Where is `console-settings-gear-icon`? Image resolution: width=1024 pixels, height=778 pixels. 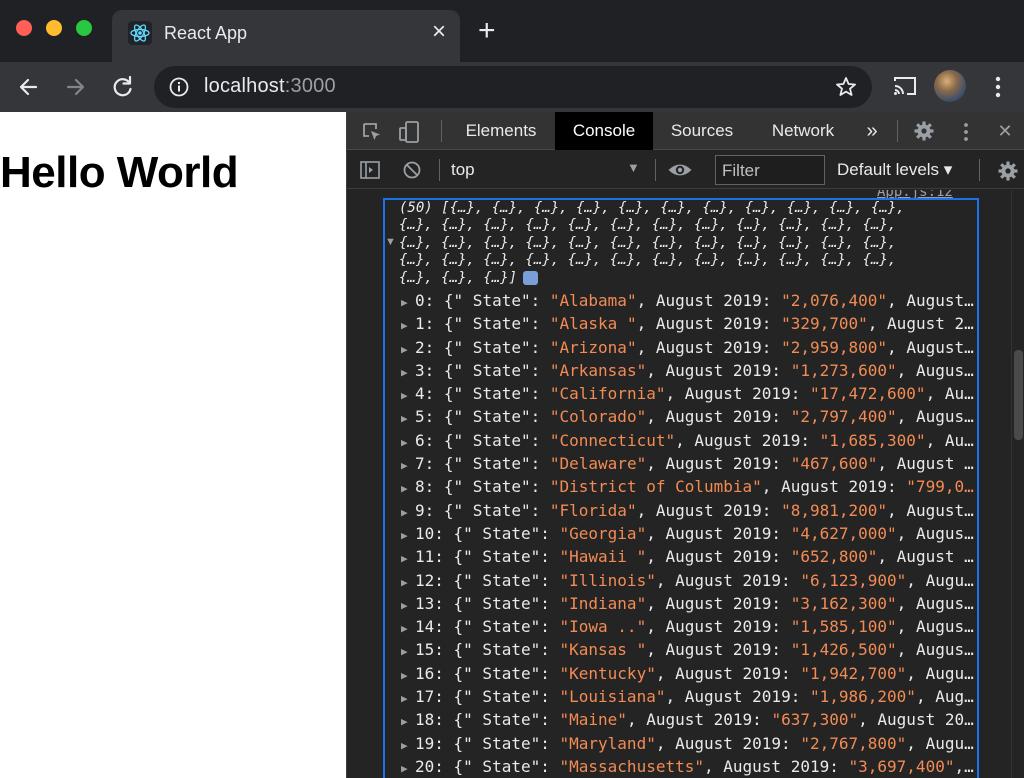 console-settings-gear-icon is located at coordinates (1008, 171).